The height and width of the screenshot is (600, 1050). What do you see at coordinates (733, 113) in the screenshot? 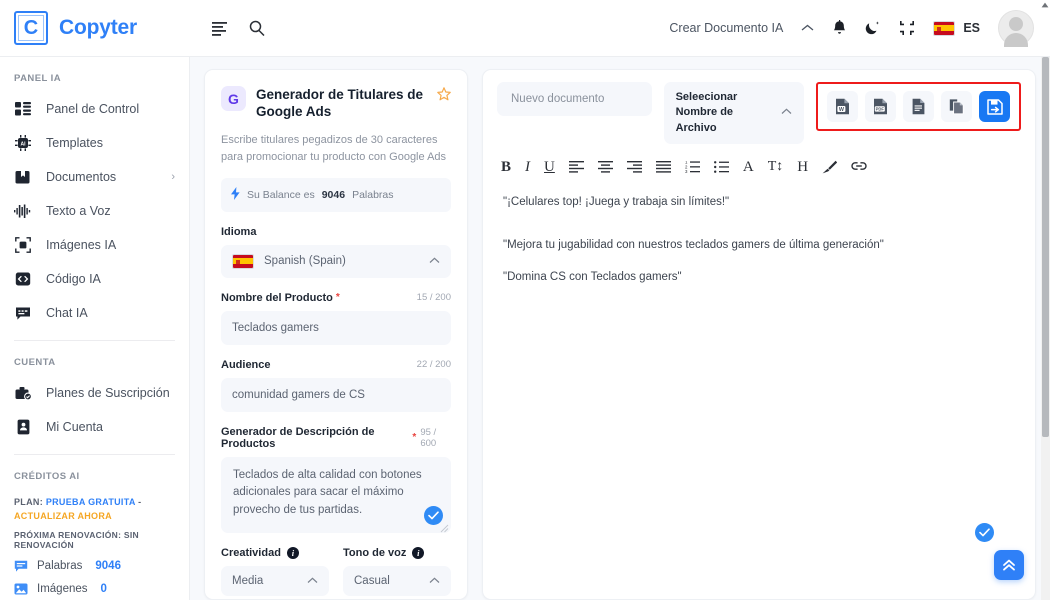
I see `file-name-select: Seleecionar Nombre de Archivo` at bounding box center [733, 113].